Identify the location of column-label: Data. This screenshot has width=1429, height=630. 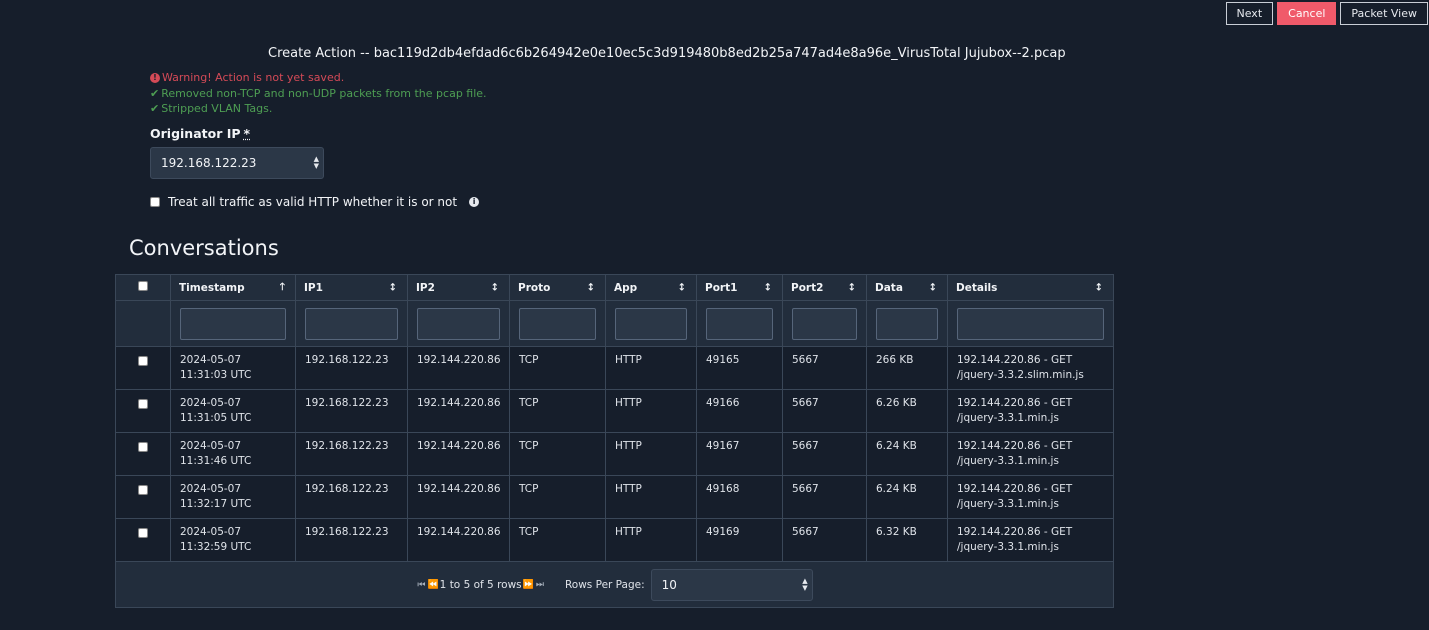
(889, 287).